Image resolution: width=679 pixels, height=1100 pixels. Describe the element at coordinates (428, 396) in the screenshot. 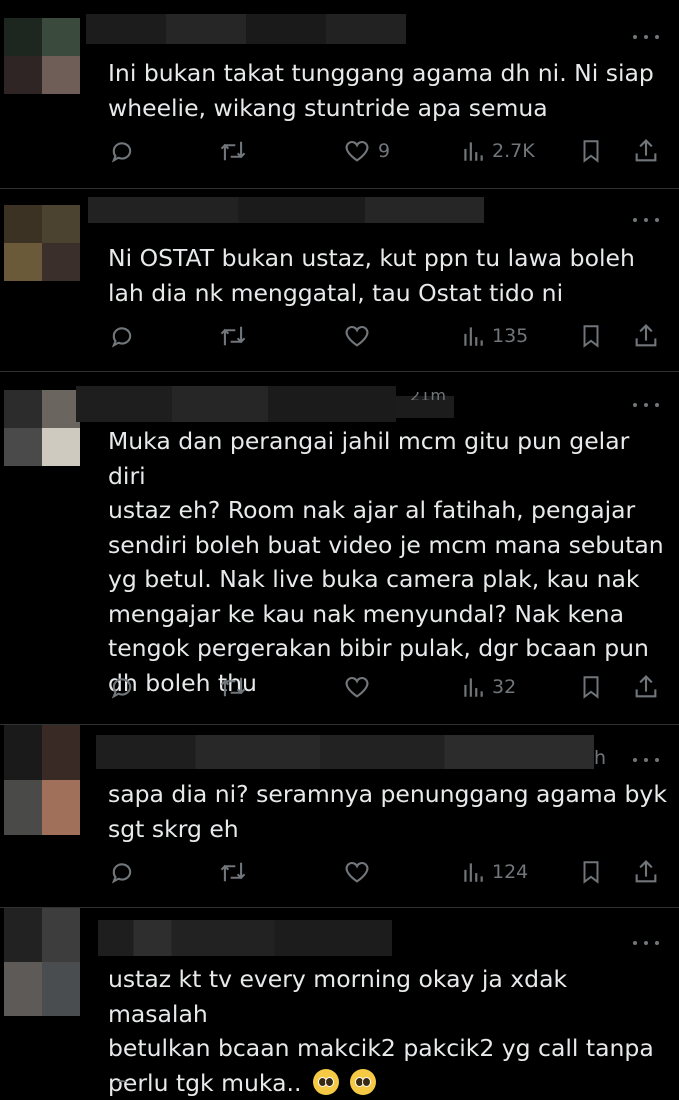

I see `timestamp: 21m` at that location.